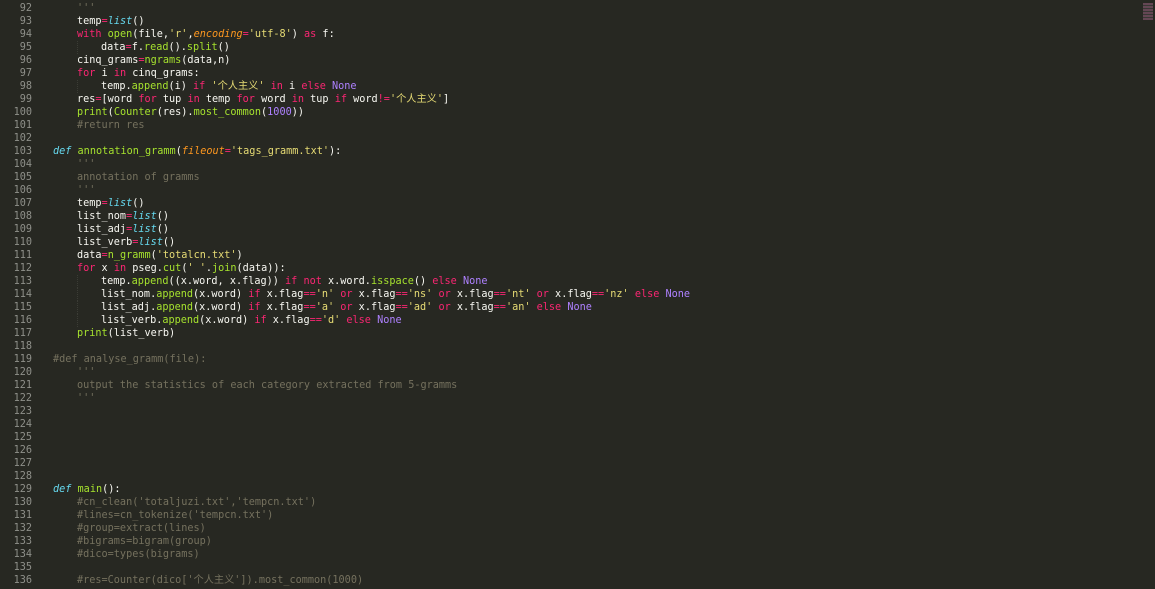 This screenshot has height=589, width=1155. What do you see at coordinates (175, 515) in the screenshot?
I see `code-line: #lines=cn_tokenize('tempcn.txt')` at bounding box center [175, 515].